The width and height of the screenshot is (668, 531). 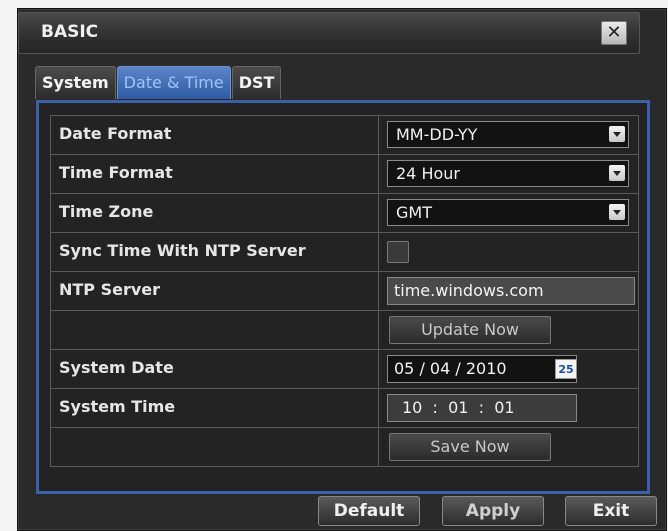 I want to click on sync-ntp-label: Sync Time With NTP Server, so click(x=215, y=252).